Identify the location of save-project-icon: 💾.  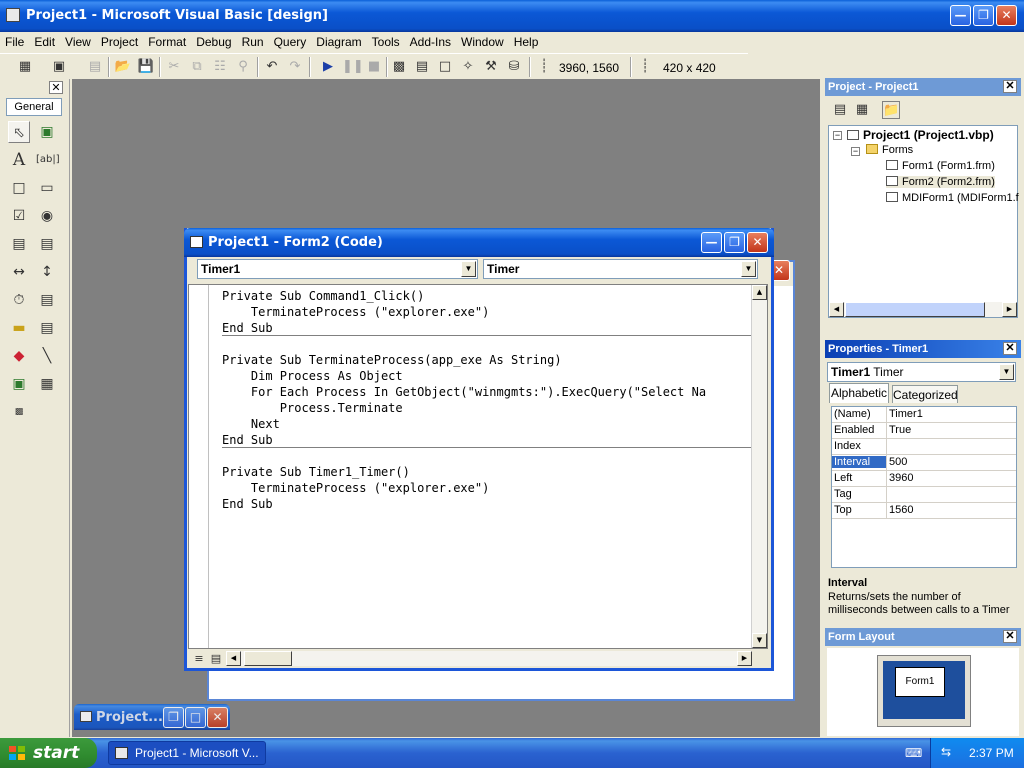
(146, 67).